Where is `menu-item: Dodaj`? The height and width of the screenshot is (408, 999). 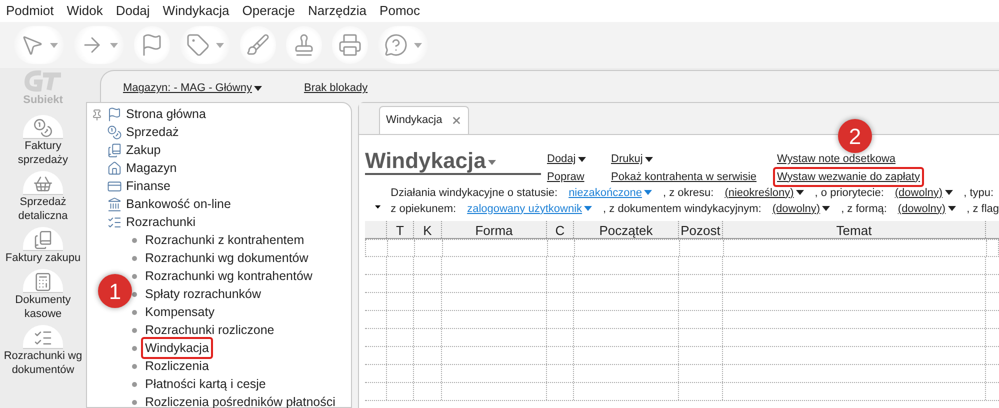
menu-item: Dodaj is located at coordinates (133, 11).